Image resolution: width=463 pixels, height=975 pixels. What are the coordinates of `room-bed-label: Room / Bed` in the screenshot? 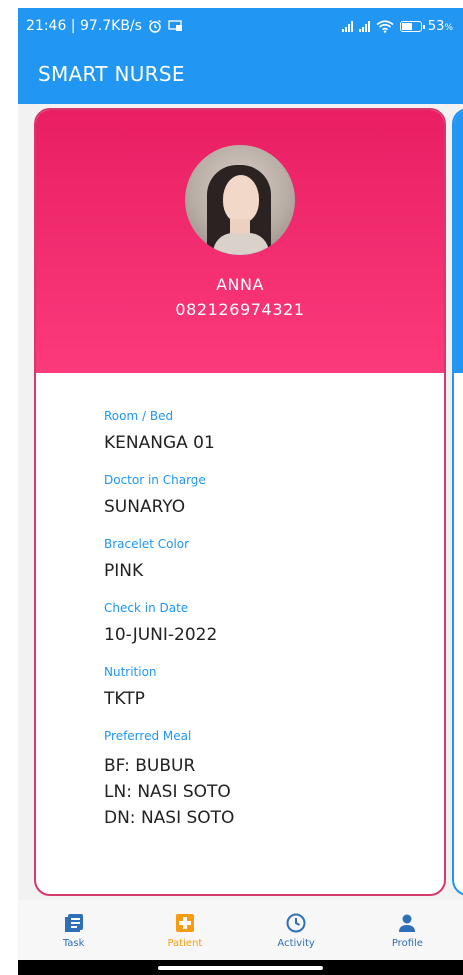 It's located at (139, 416).